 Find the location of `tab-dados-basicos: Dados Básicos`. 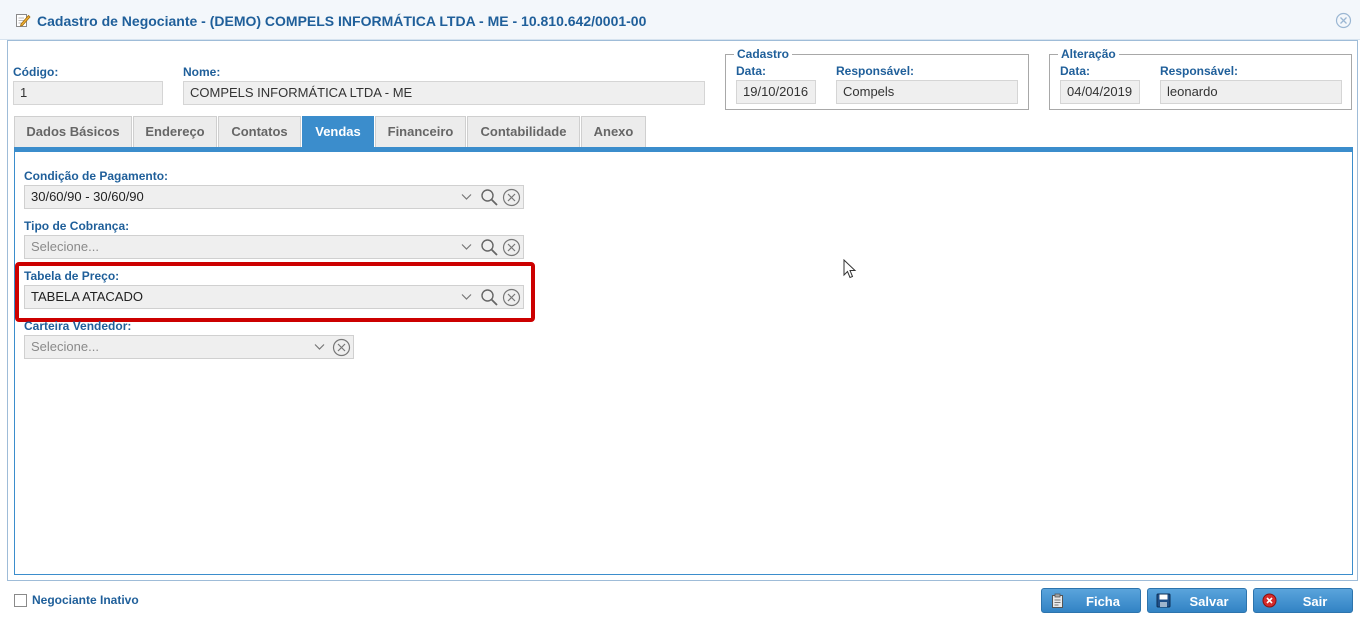

tab-dados-basicos: Dados Básicos is located at coordinates (73, 131).